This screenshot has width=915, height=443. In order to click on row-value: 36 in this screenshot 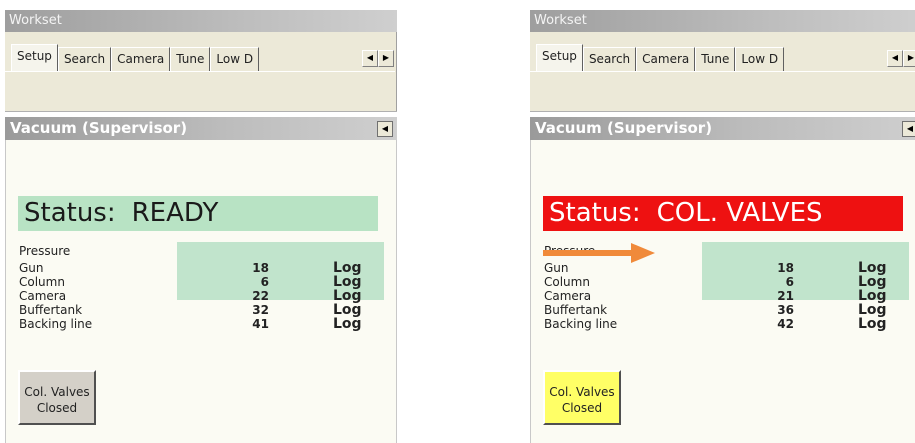, I will do `click(785, 310)`.